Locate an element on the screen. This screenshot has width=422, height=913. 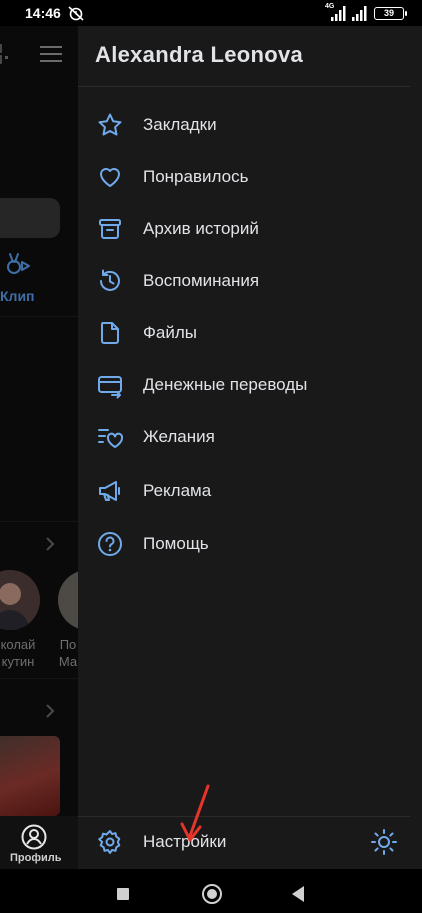
battery-indicator: 39 is located at coordinates (390, 13).